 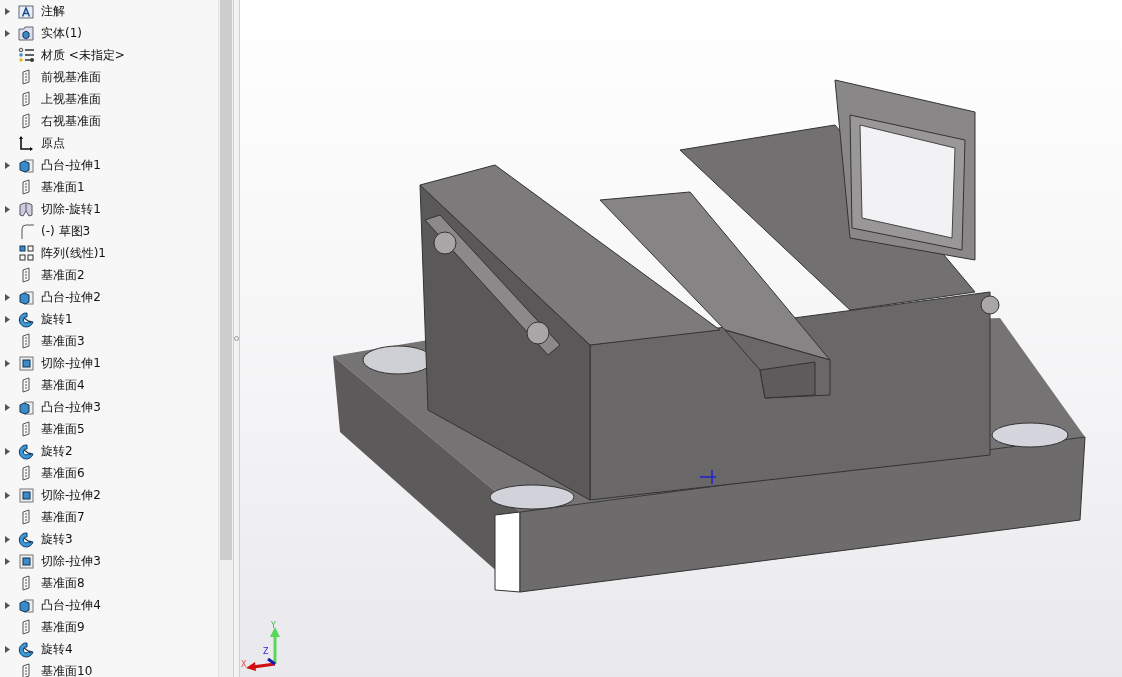 What do you see at coordinates (71, 209) in the screenshot?
I see `feature-tree-item: 切除-旋转1` at bounding box center [71, 209].